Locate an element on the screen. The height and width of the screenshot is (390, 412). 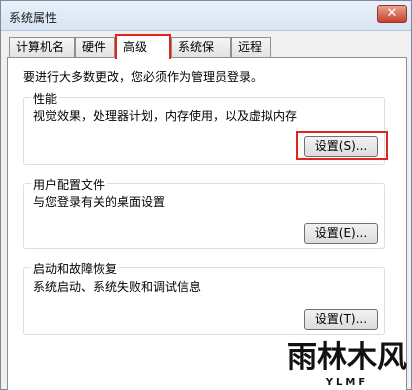
title-bar: 系统属性 ✕ is located at coordinates (206, 16).